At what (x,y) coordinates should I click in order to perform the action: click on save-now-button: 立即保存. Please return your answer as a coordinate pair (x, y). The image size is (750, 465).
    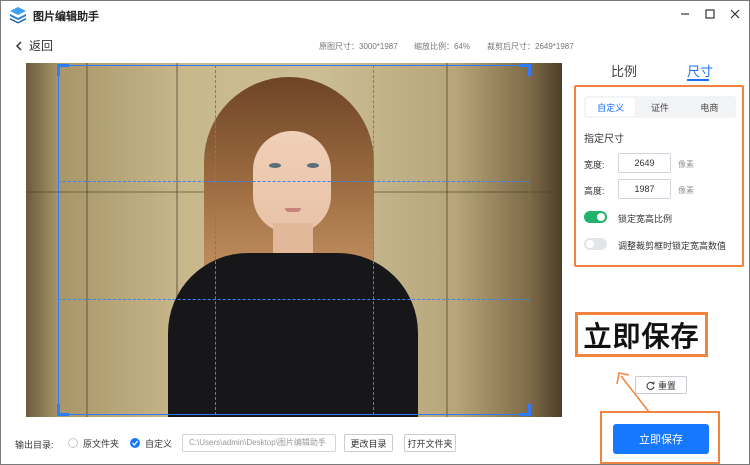
    Looking at the image, I should click on (661, 439).